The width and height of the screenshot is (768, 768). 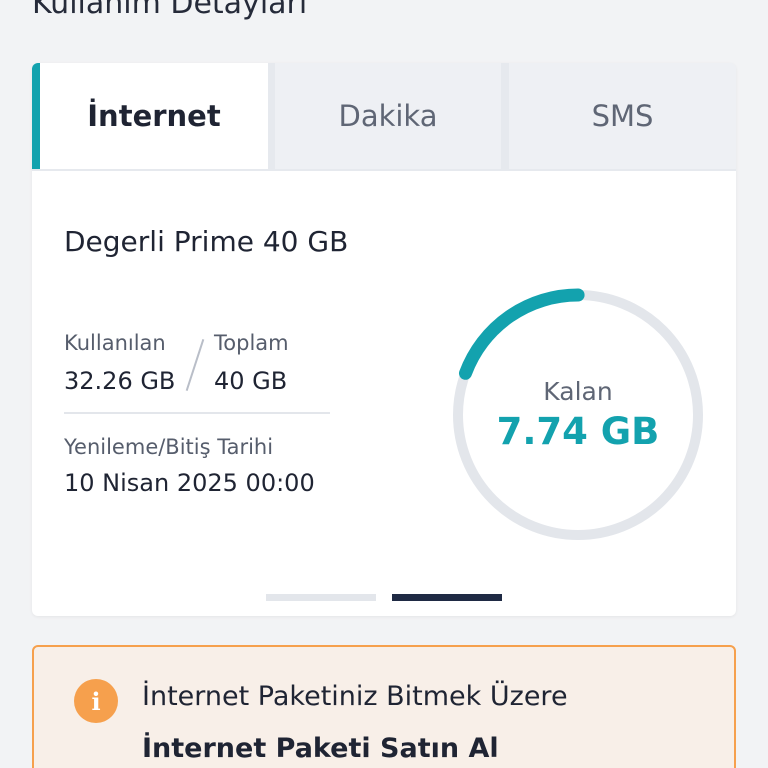 I want to click on plan-name: Degerli Prime 40 GB, so click(x=206, y=241).